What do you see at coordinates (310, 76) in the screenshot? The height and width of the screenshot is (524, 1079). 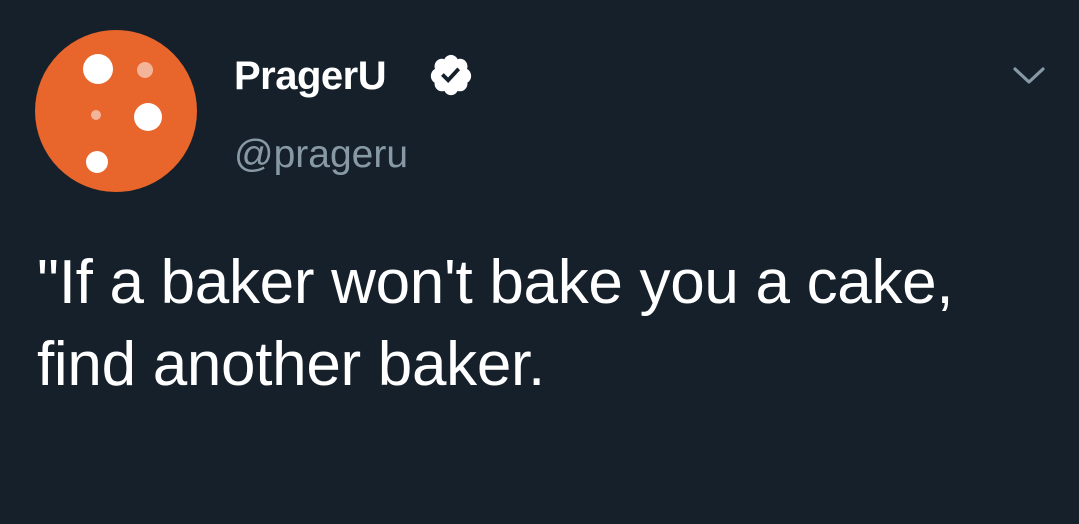 I see `author-display-name: PragerU` at bounding box center [310, 76].